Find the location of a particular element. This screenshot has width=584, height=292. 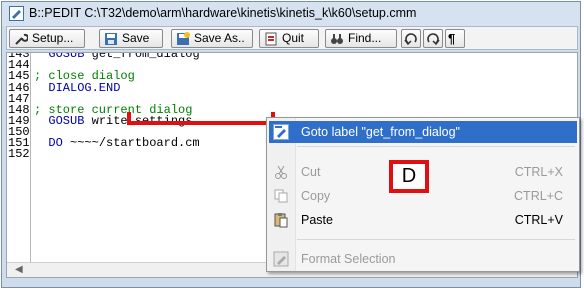

cut-shortcut: CTRL+X is located at coordinates (538, 172).